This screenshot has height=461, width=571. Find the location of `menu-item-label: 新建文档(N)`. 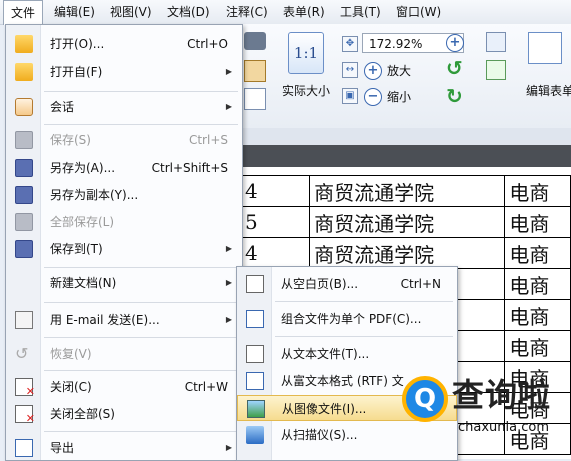

menu-item-label: 新建文档(N) is located at coordinates (83, 283).